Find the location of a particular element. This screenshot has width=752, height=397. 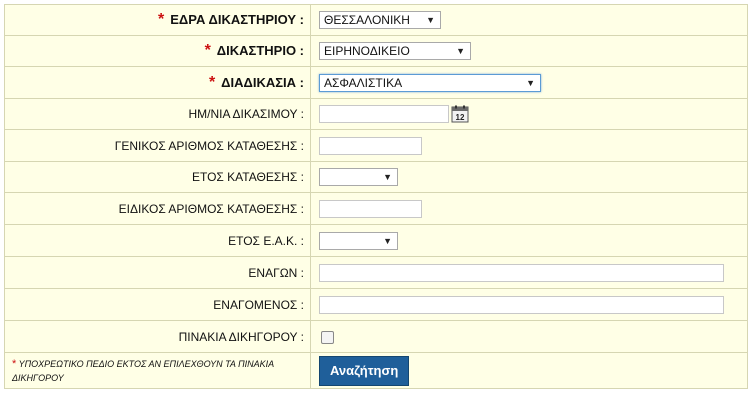

defendant-cell is located at coordinates (529, 304).